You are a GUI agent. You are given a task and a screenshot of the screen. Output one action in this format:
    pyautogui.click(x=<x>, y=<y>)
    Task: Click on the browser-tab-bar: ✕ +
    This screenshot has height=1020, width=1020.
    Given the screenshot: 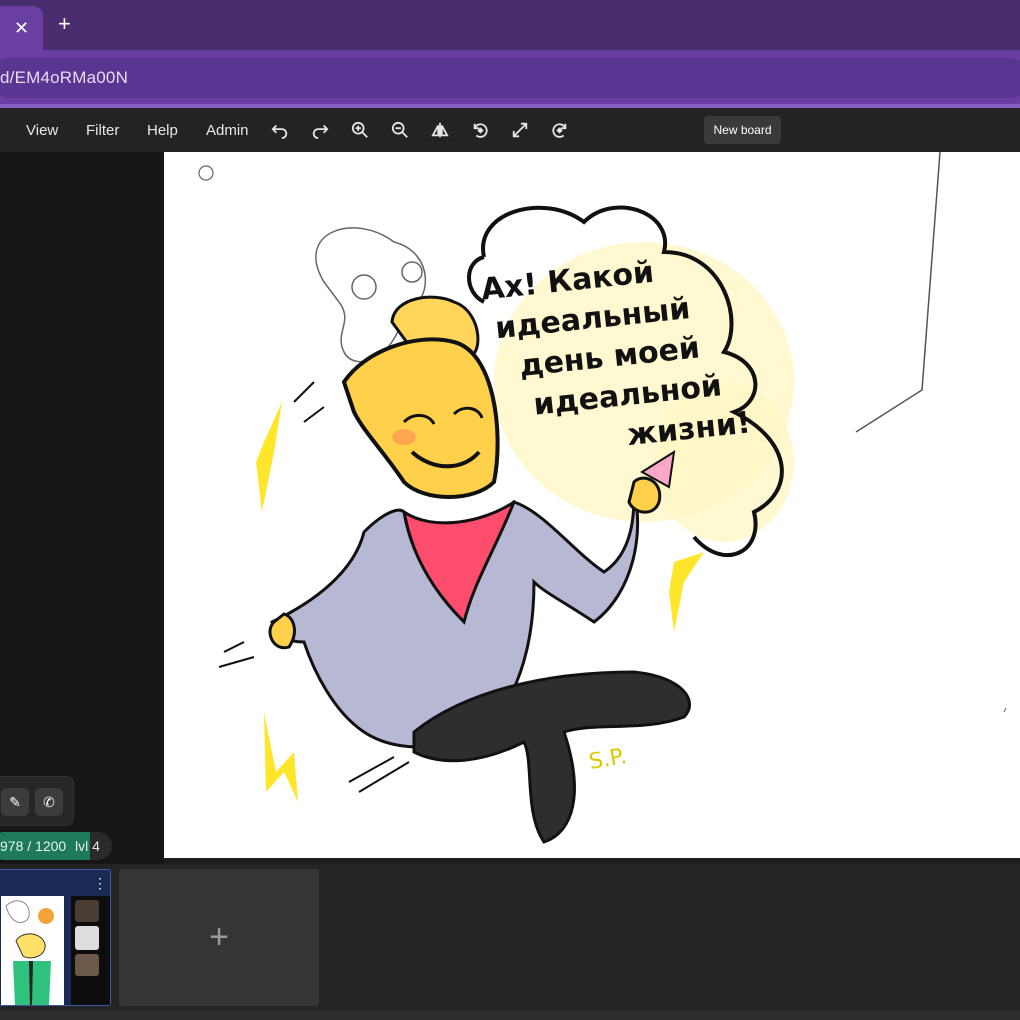 What is the action you would take?
    pyautogui.click(x=510, y=25)
    